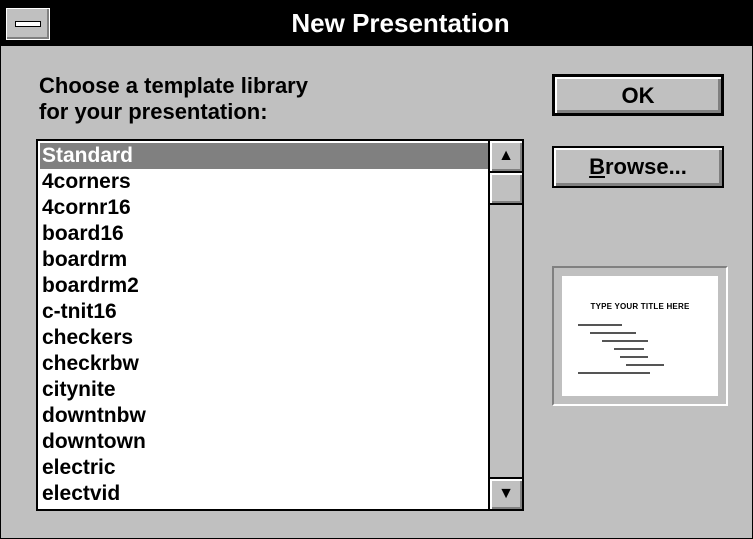 The width and height of the screenshot is (753, 539). What do you see at coordinates (264, 338) in the screenshot?
I see `template-list-item: checkers` at bounding box center [264, 338].